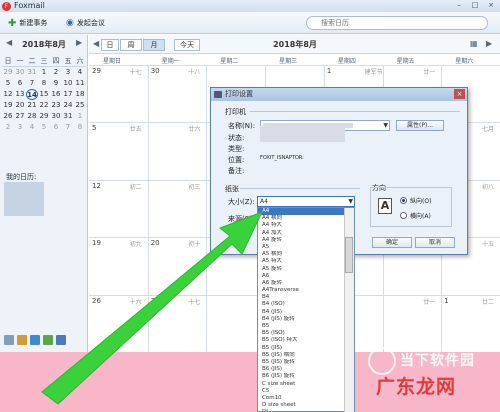 The height and width of the screenshot is (412, 500). I want to click on watermark-logo-icon, so click(382, 361).